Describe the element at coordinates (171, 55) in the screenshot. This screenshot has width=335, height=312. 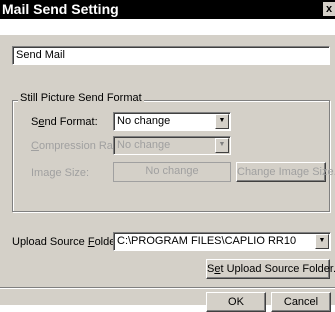
I see `send-mail-field: Send Mail` at that location.